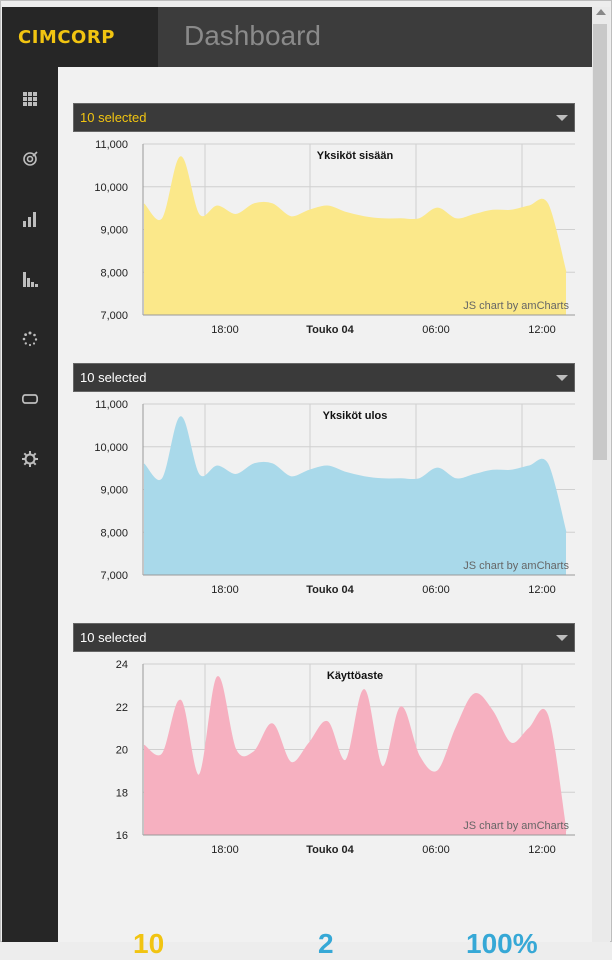  What do you see at coordinates (324, 117) in the screenshot?
I see `series-select-1: 10 selected` at bounding box center [324, 117].